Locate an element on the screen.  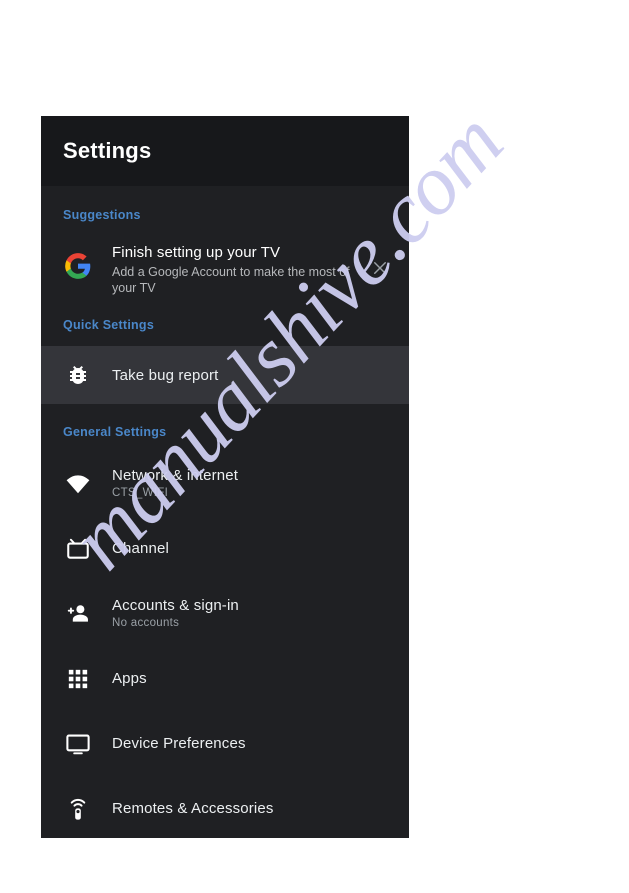
settings-item-text: Network & internet CTS_WIFI is located at coordinates (165, 483).